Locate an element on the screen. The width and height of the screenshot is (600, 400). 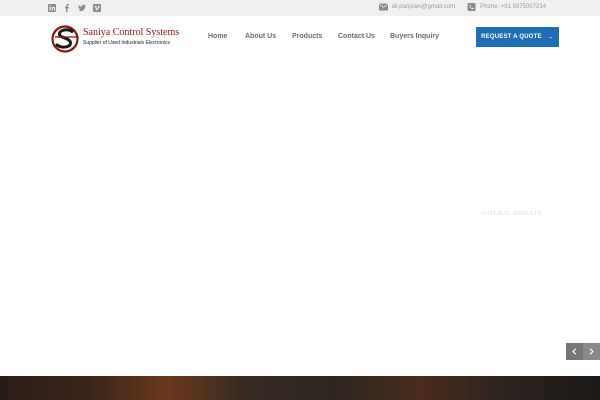
envelope-icon is located at coordinates (383, 7).